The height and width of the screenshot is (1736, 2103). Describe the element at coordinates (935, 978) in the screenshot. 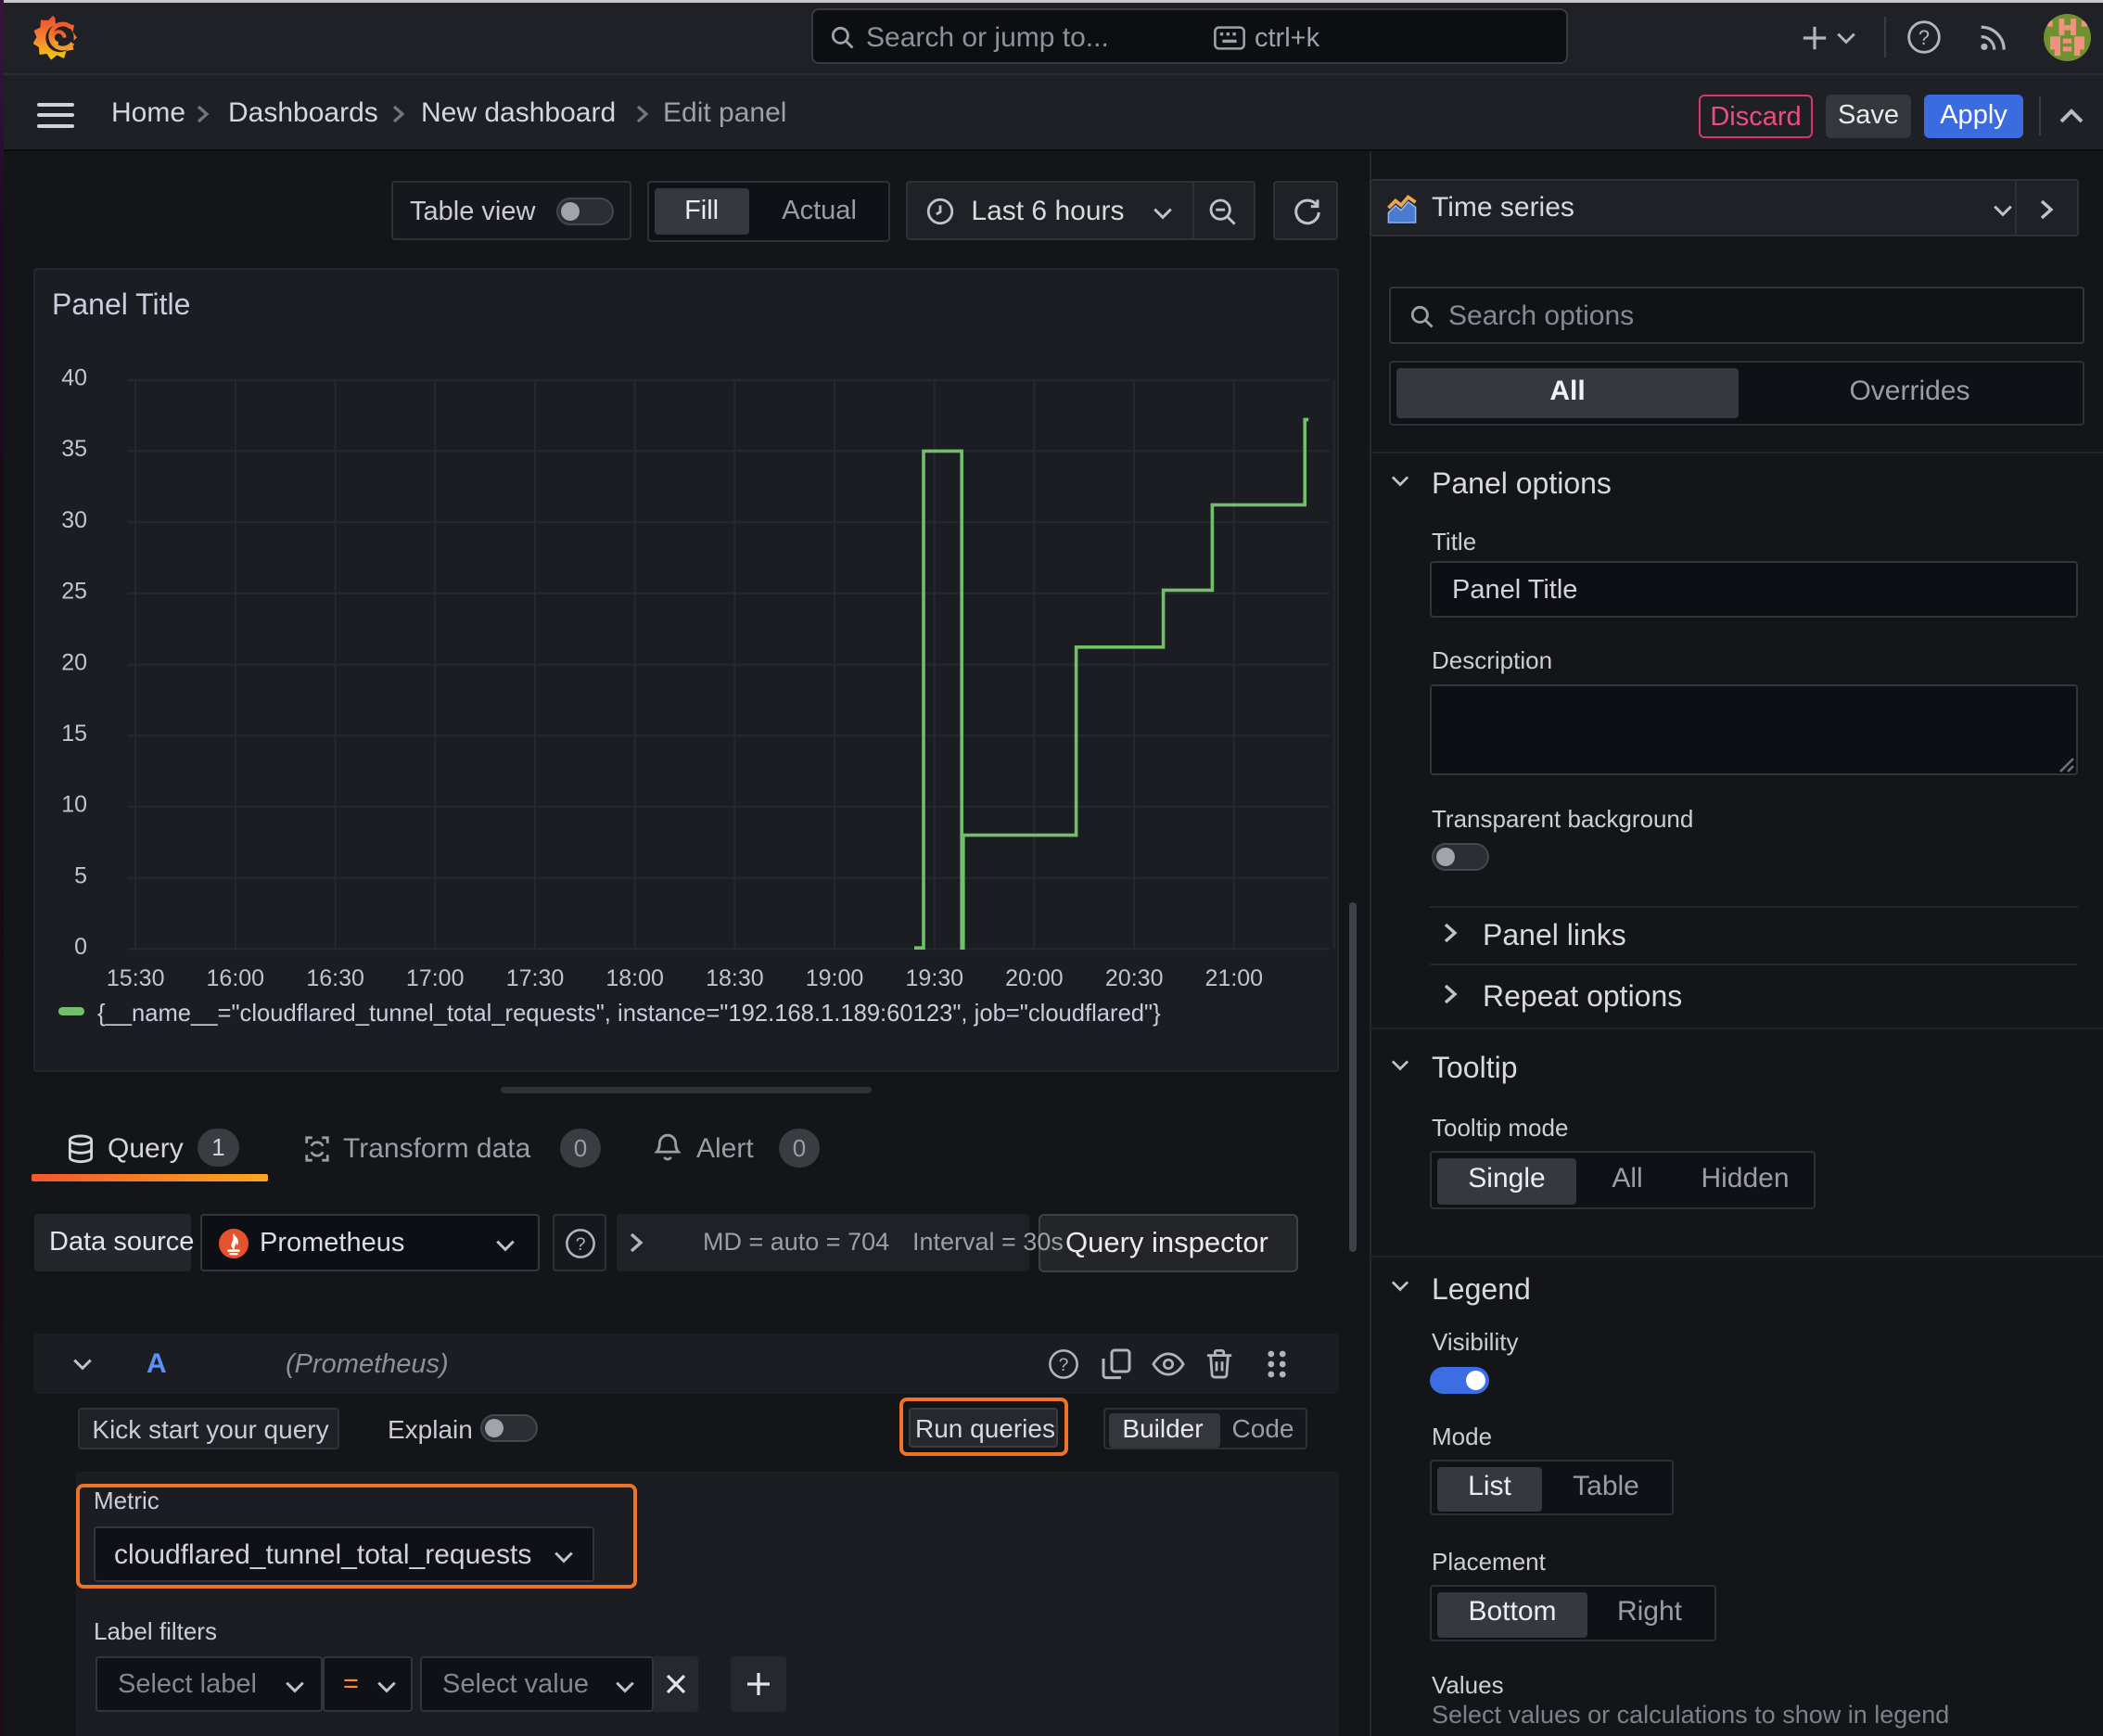

I see `svg-text: 19:30` at that location.